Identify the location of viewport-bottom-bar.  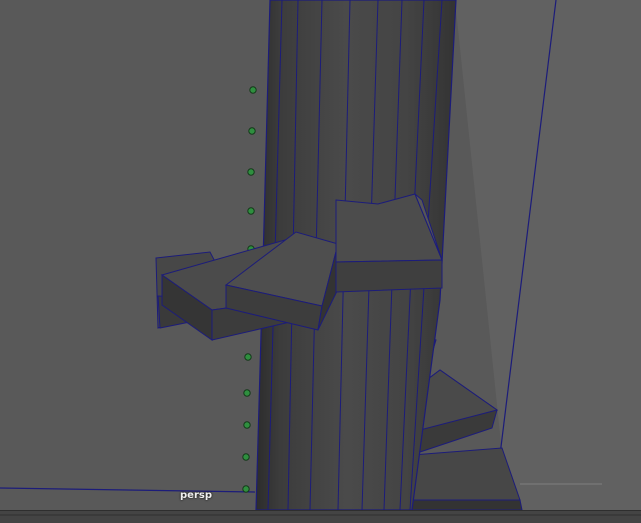
(320, 516).